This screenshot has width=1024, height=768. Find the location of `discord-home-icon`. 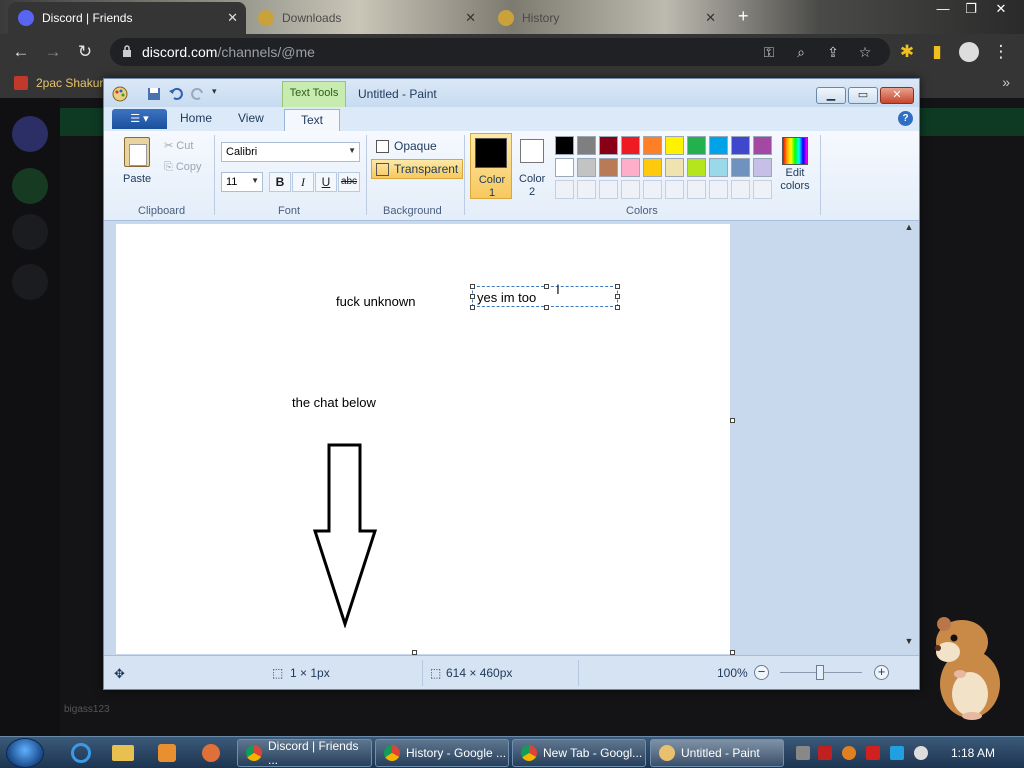

discord-home-icon is located at coordinates (30, 134).